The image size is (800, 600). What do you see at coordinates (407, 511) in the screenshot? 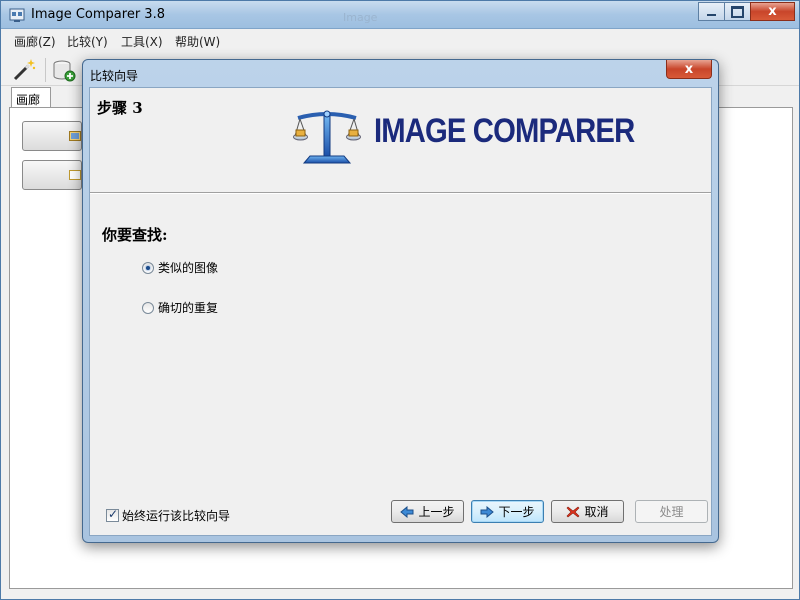
I see `arrow-left-icon` at bounding box center [407, 511].